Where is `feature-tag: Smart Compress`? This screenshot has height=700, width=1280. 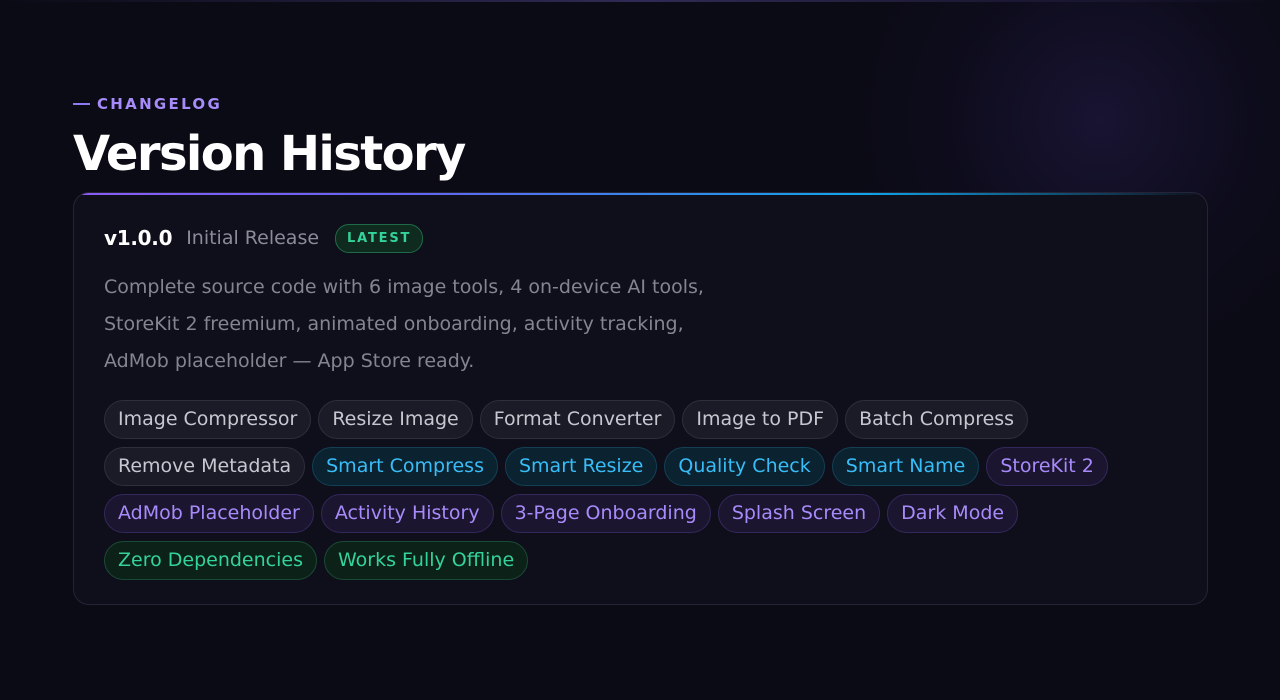
feature-tag: Smart Compress is located at coordinates (405, 466).